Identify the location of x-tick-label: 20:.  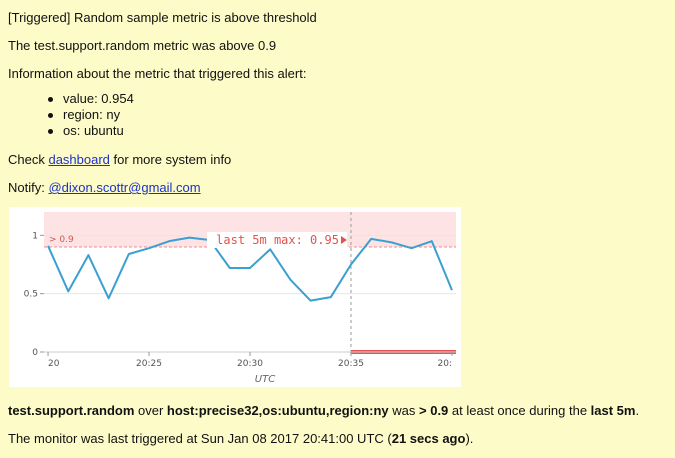
(444, 364).